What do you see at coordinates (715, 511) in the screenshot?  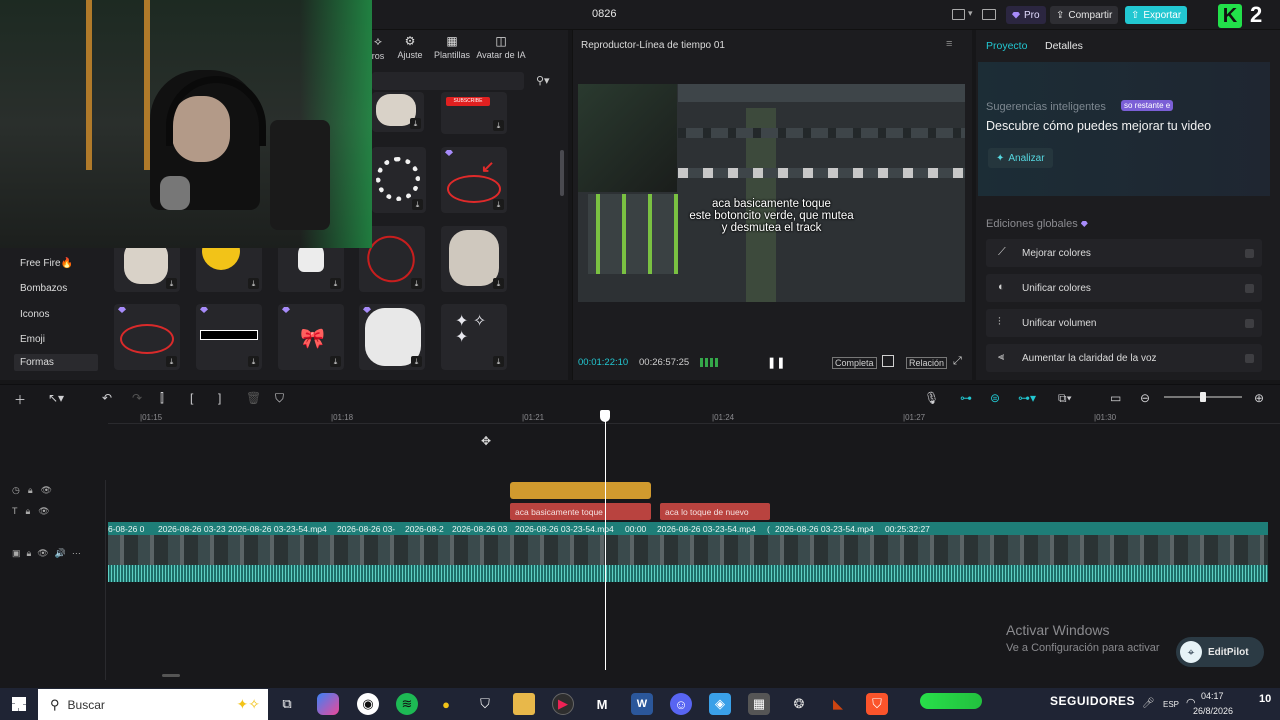 I see `text-clip-2: aca lo toque de nuevo` at bounding box center [715, 511].